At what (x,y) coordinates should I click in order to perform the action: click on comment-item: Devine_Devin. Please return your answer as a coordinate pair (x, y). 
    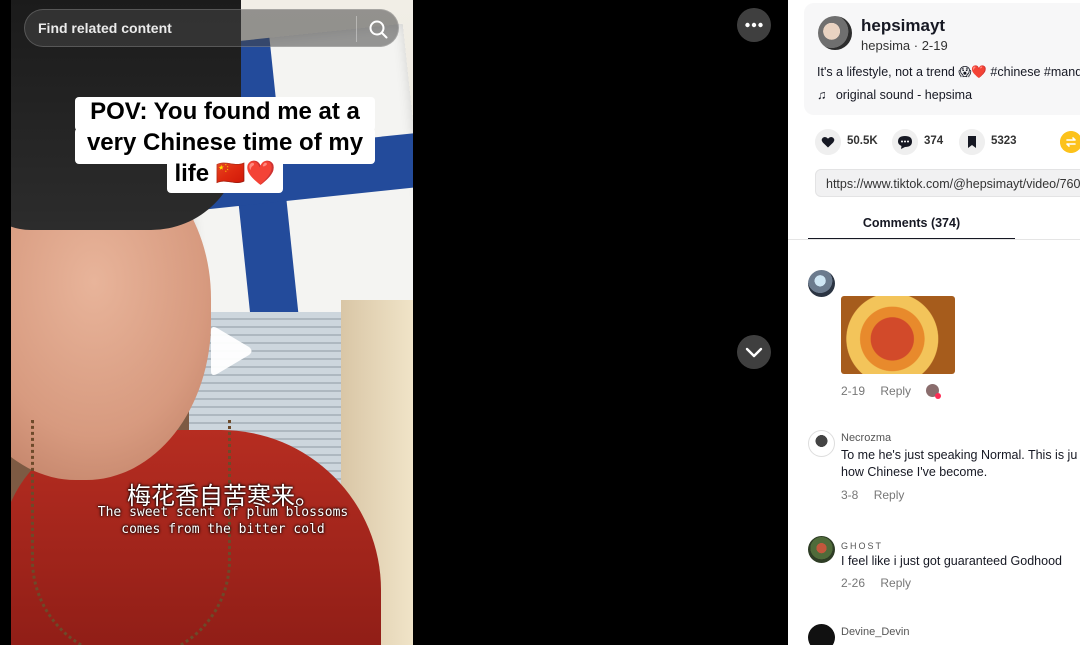
    Looking at the image, I should click on (944, 634).